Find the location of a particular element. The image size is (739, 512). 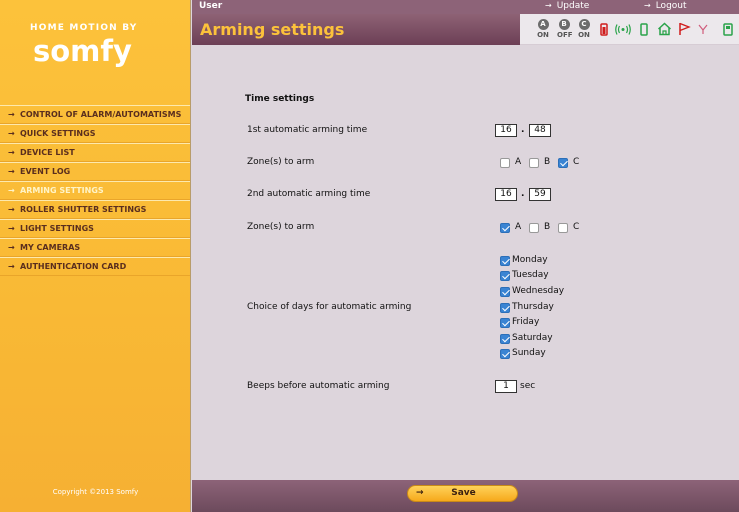

logout-link: → Logout is located at coordinates (665, 6).